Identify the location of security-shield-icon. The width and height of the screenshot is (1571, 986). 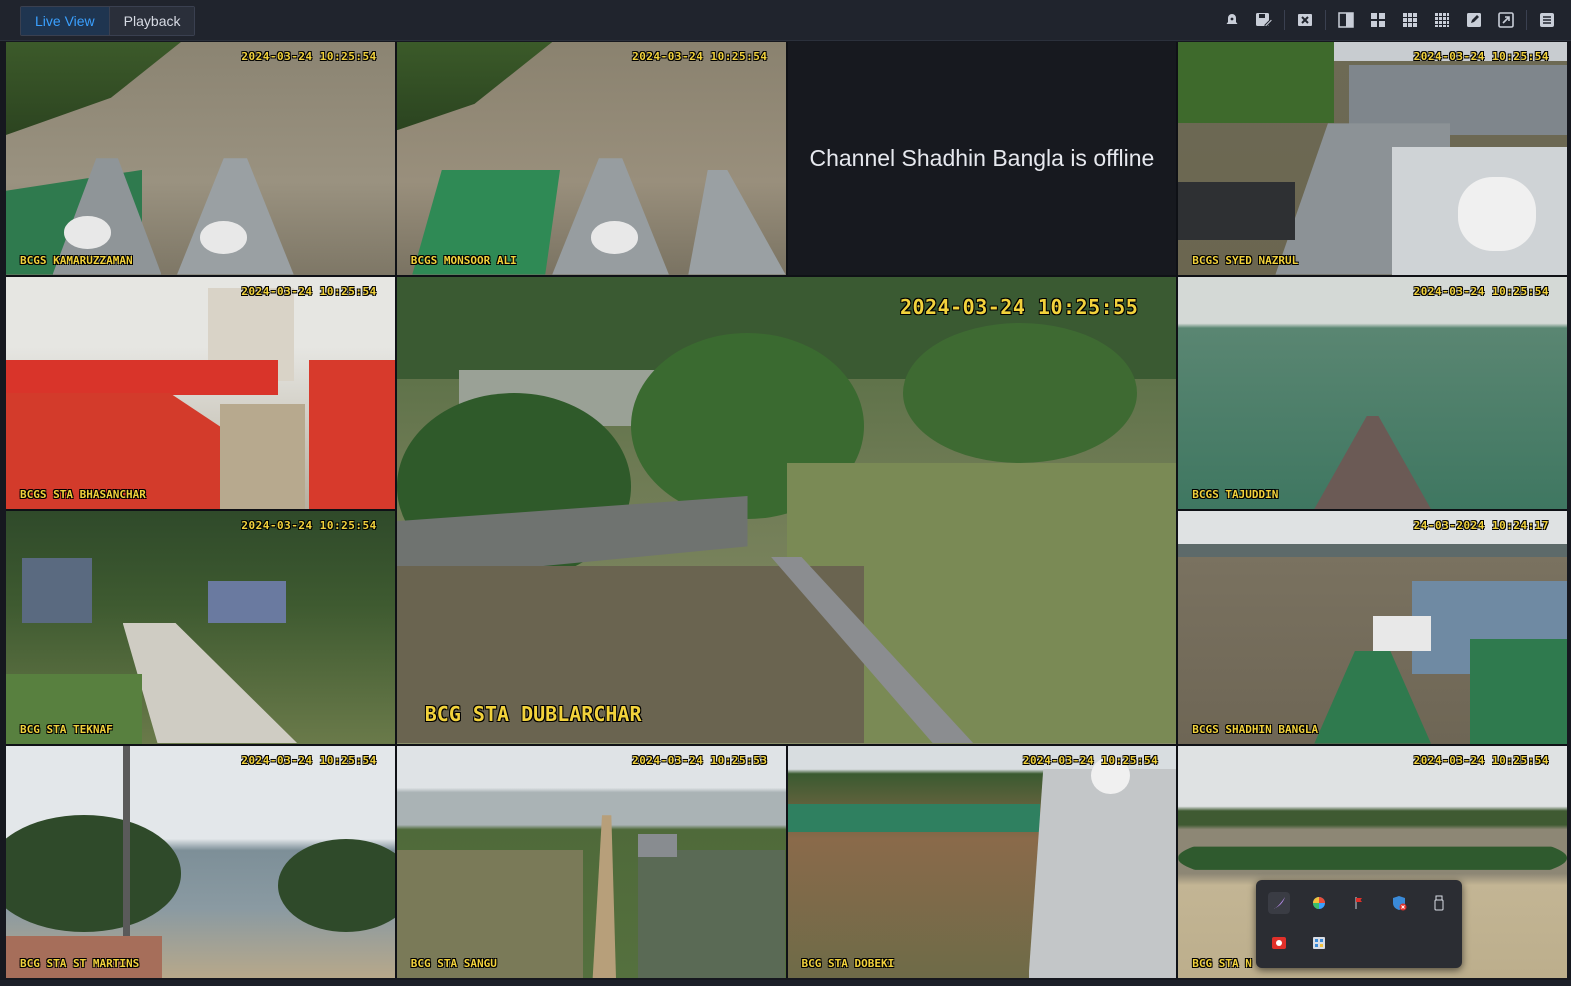
(1399, 903).